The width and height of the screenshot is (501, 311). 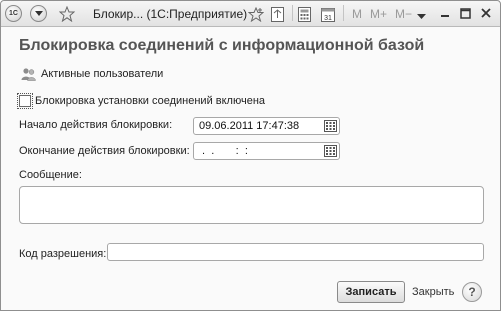 What do you see at coordinates (445, 13) in the screenshot?
I see `minimize-button` at bounding box center [445, 13].